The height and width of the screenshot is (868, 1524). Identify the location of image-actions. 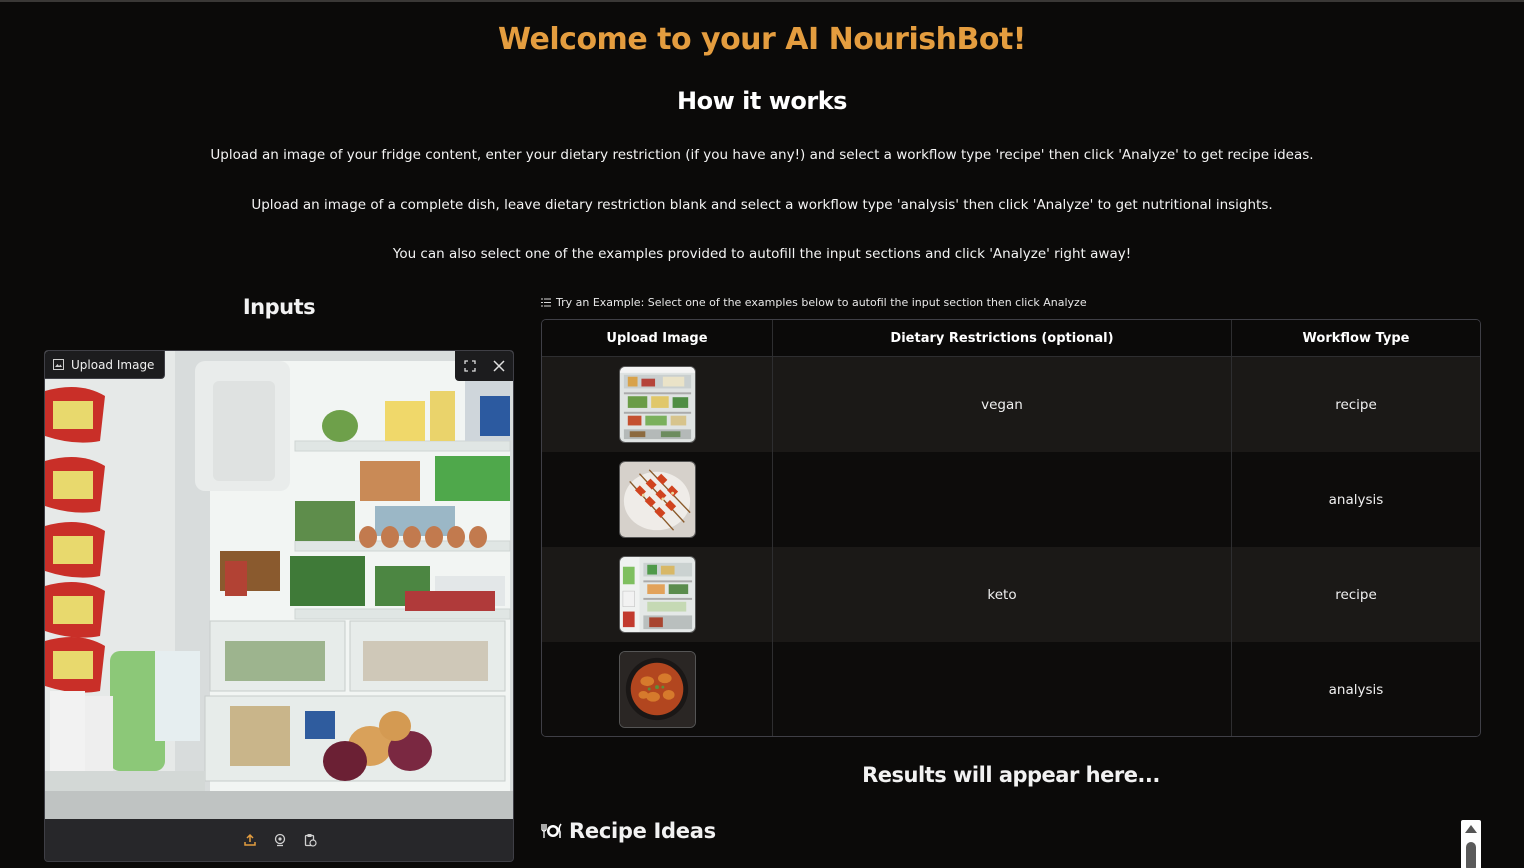
(484, 366).